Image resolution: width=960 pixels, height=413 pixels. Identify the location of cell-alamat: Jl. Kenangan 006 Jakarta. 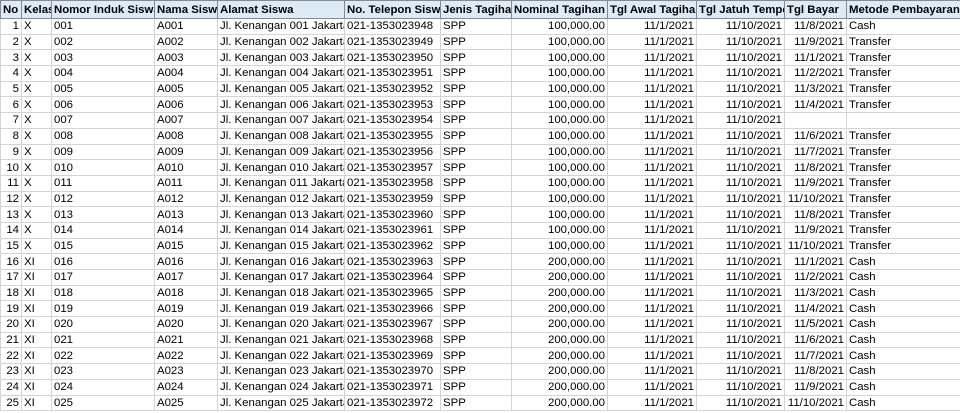
(281, 105).